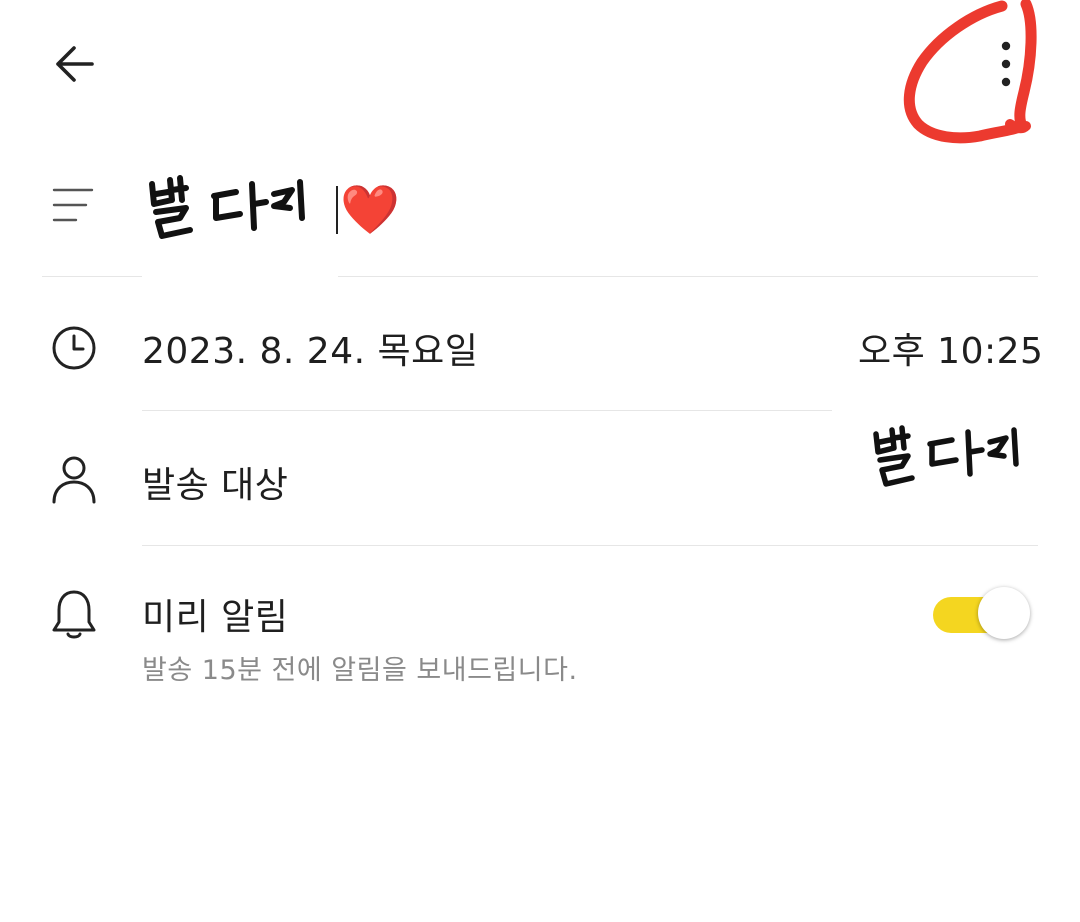 Image resolution: width=1080 pixels, height=922 pixels. I want to click on reminder-description: 발송 15분 전에 알림을 보내드립니다., so click(360, 670).